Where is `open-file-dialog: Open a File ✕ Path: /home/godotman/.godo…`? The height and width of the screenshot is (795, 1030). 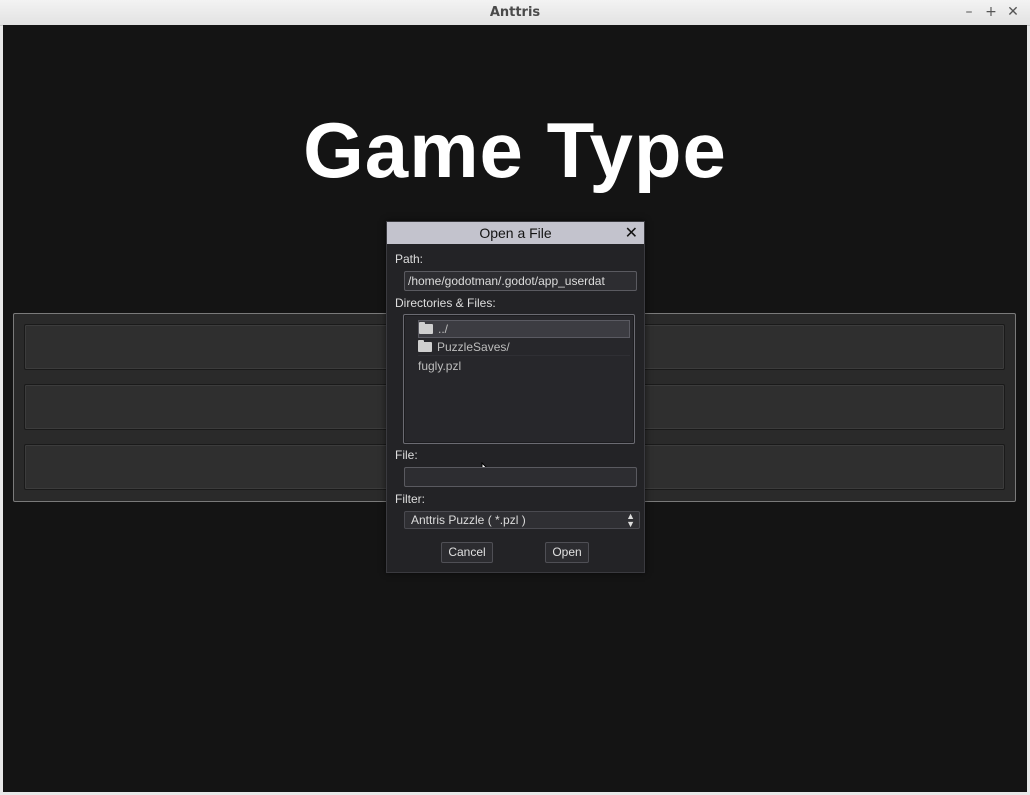
open-file-dialog: Open a File ✕ Path: /home/godotman/.godo… is located at coordinates (515, 397).